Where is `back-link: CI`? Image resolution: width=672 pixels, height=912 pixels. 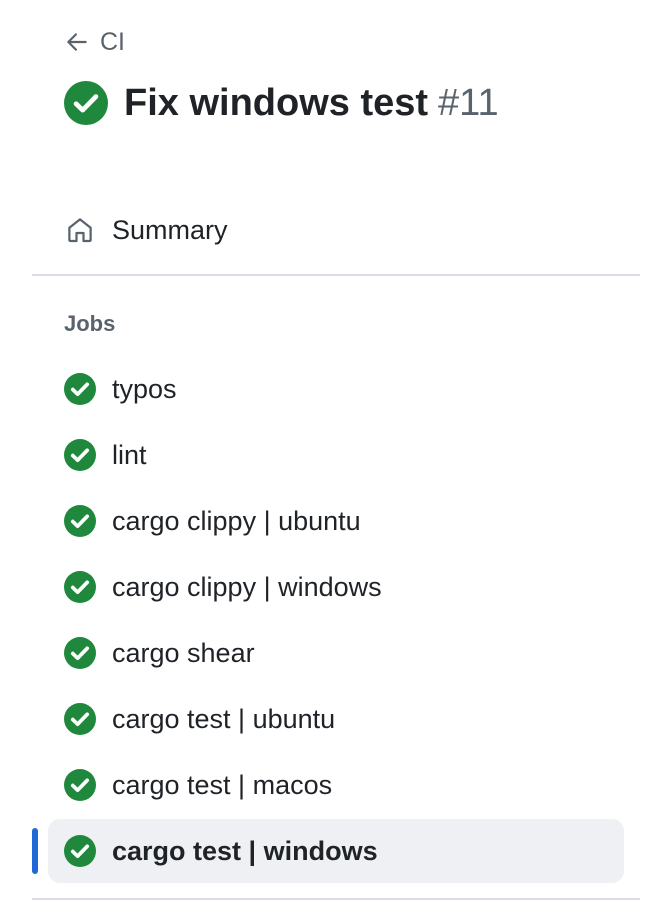 back-link: CI is located at coordinates (94, 42).